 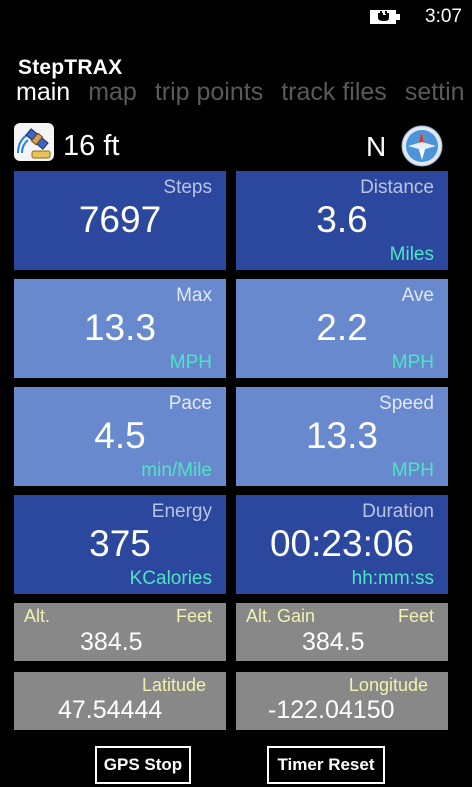 What do you see at coordinates (110, 710) in the screenshot?
I see `latitude-value: 47.54444` at bounding box center [110, 710].